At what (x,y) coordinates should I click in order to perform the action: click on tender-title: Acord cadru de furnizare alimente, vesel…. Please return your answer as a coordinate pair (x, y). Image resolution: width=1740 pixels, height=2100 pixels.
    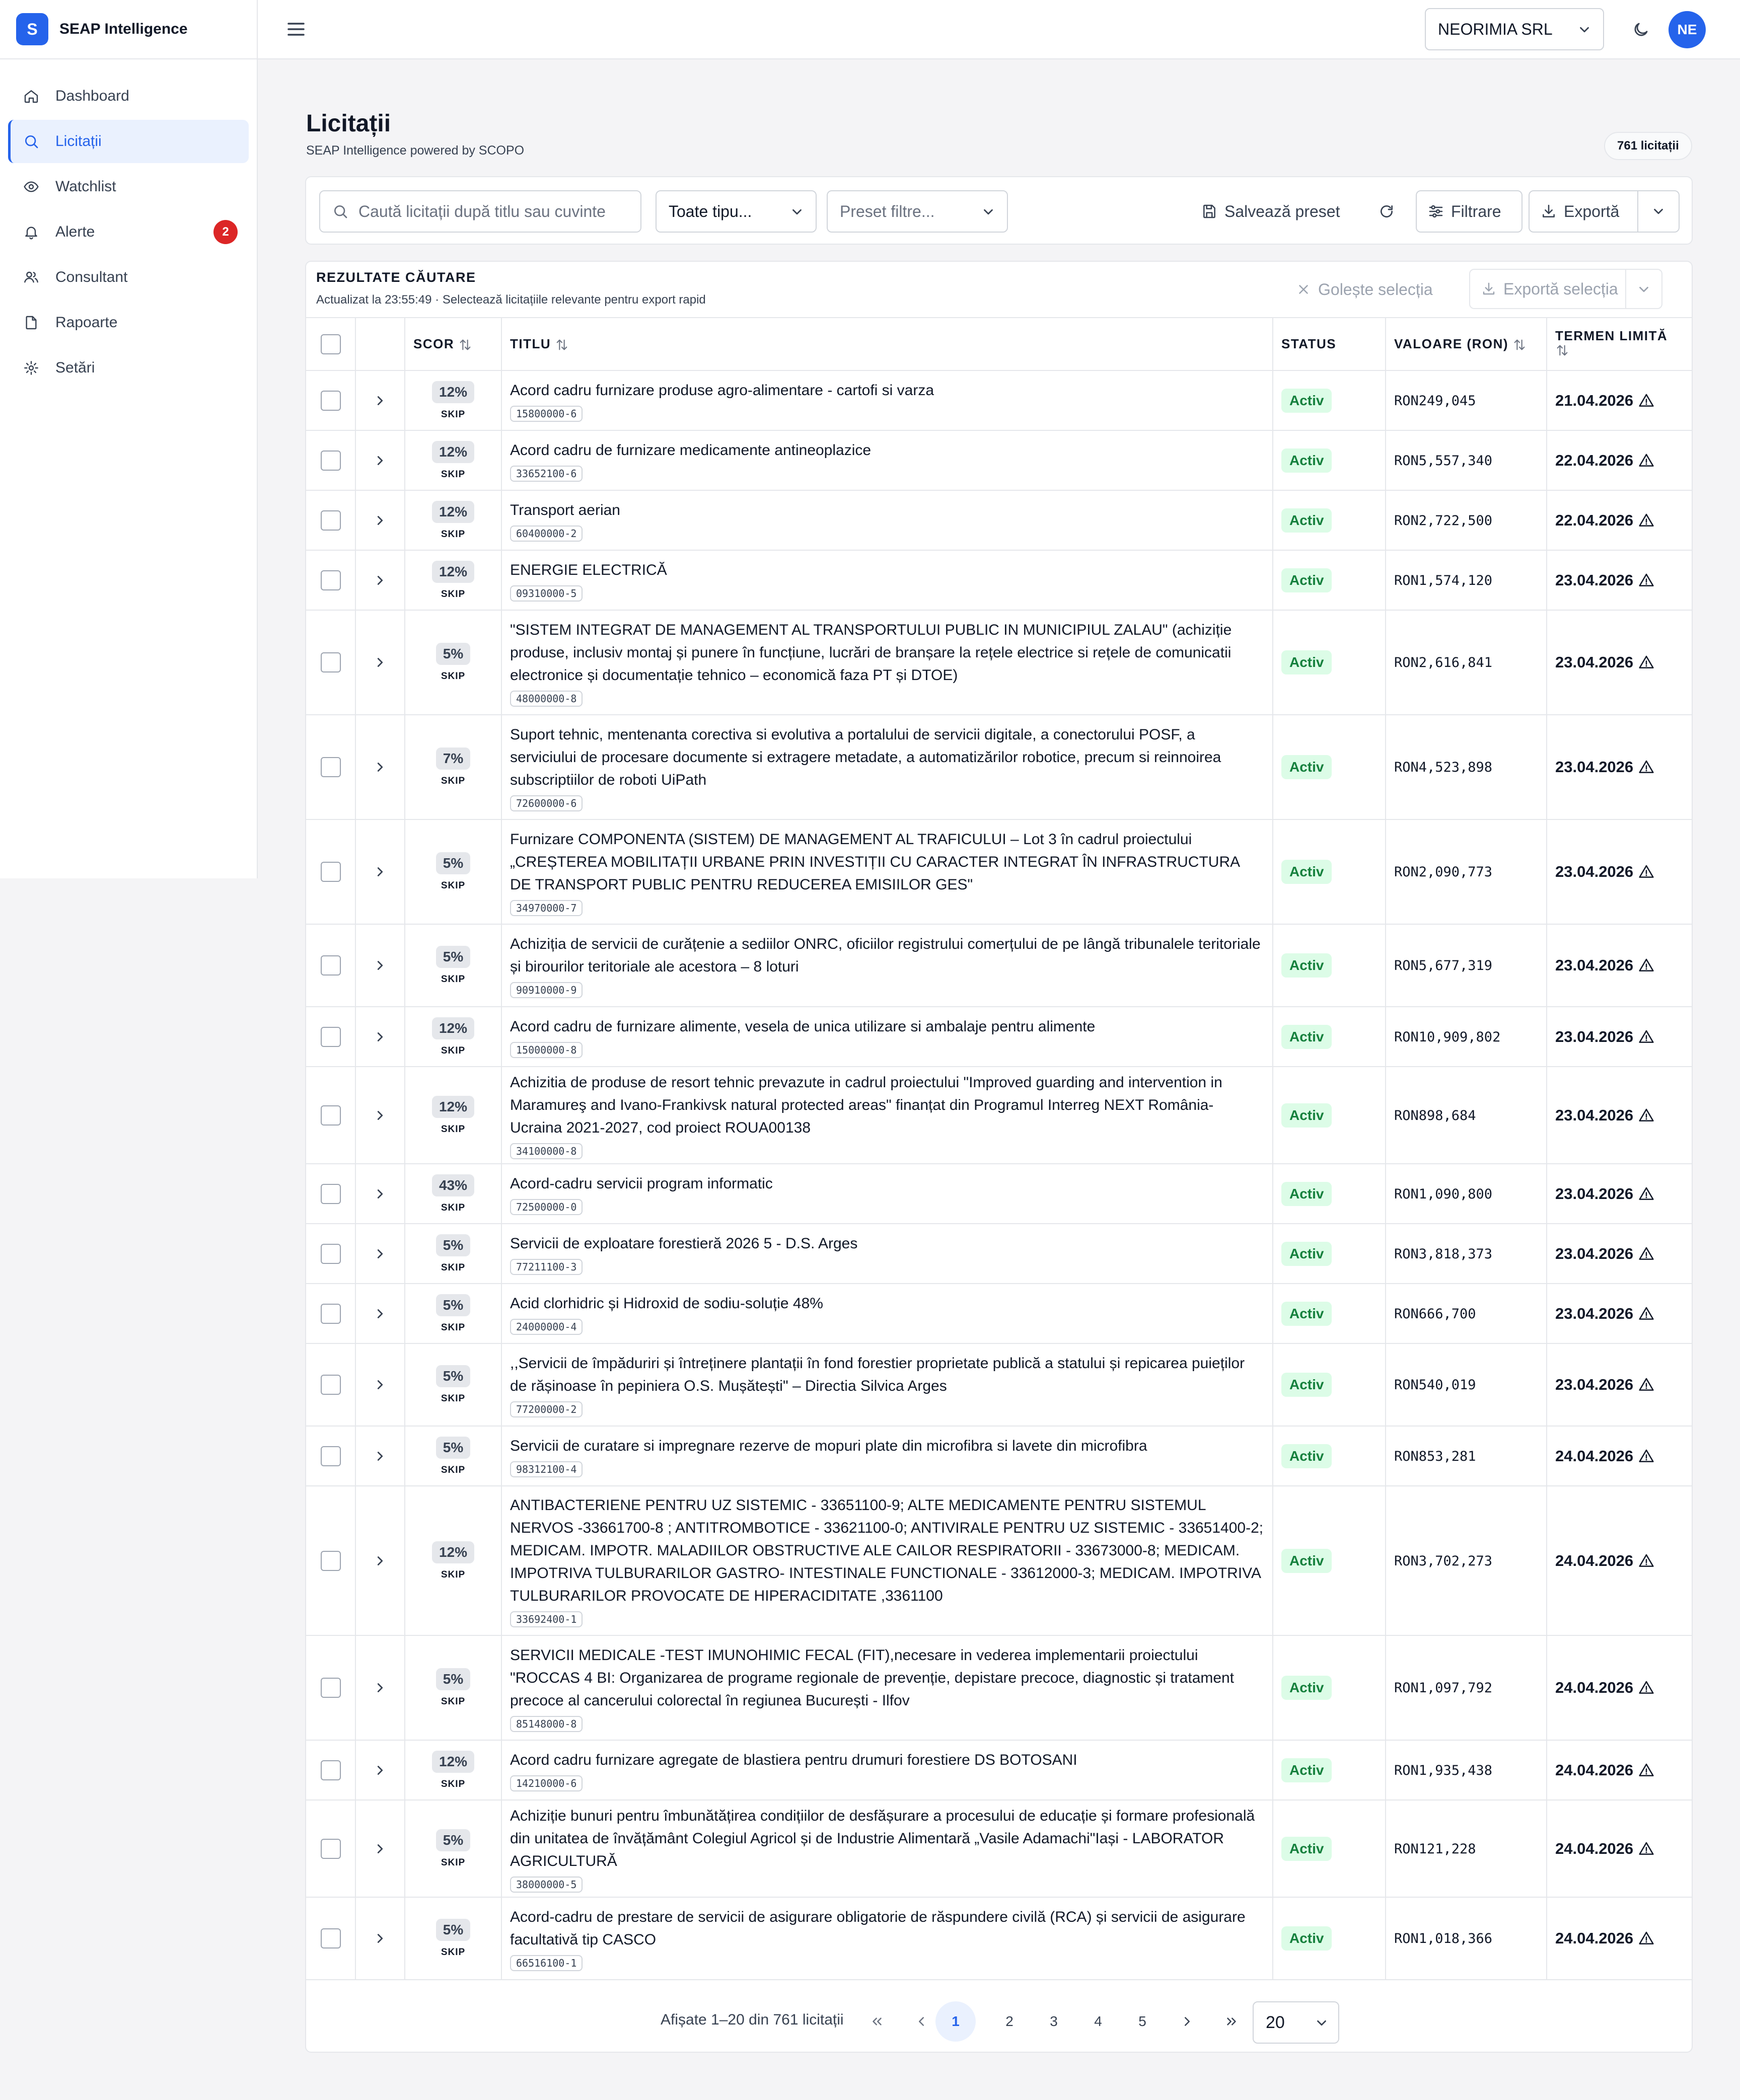
    Looking at the image, I should click on (887, 1026).